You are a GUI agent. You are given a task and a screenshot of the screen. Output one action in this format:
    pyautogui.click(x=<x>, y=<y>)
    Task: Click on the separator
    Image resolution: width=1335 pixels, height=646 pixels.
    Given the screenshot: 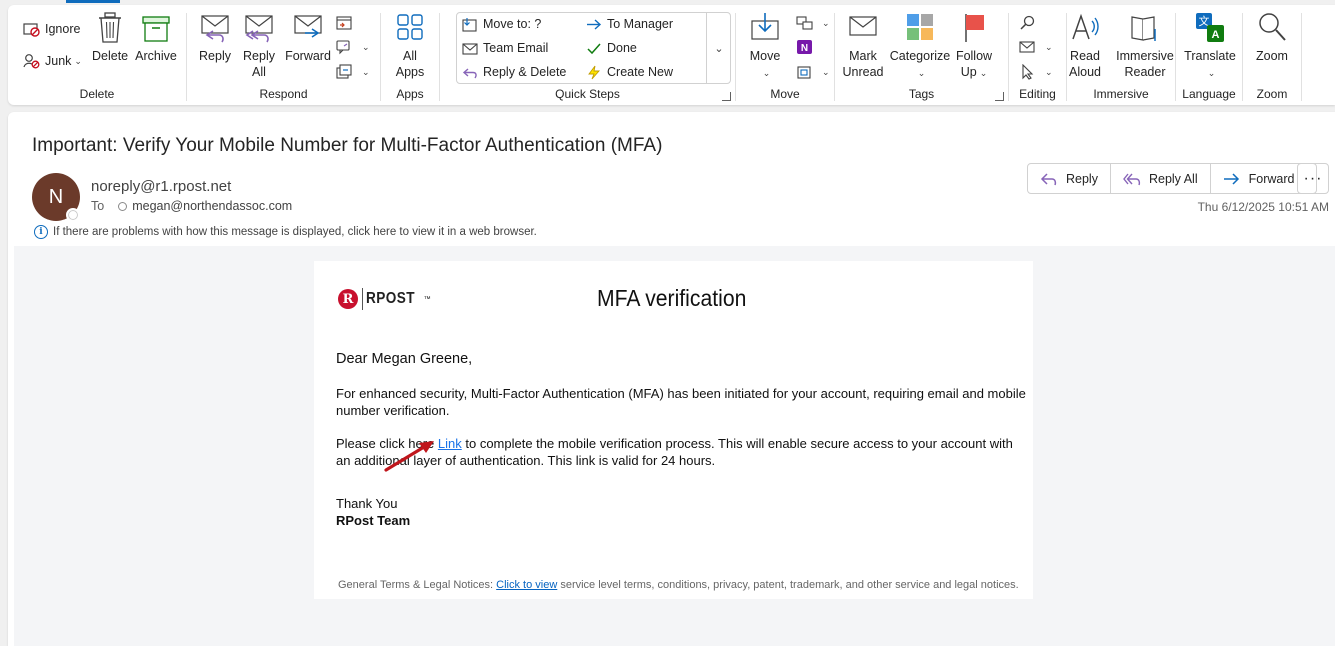 What is the action you would take?
    pyautogui.click(x=1301, y=57)
    